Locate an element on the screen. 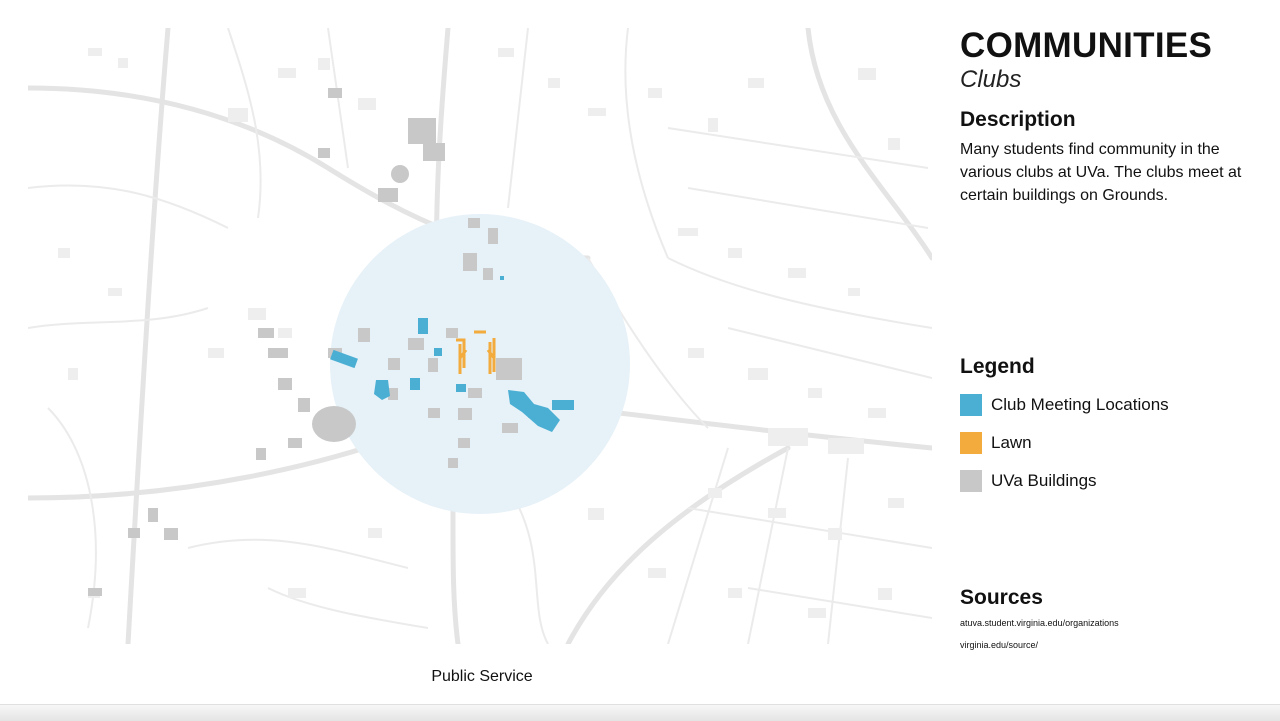 Image resolution: width=1280 pixels, height=721 pixels. club-swatch is located at coordinates (971, 405).